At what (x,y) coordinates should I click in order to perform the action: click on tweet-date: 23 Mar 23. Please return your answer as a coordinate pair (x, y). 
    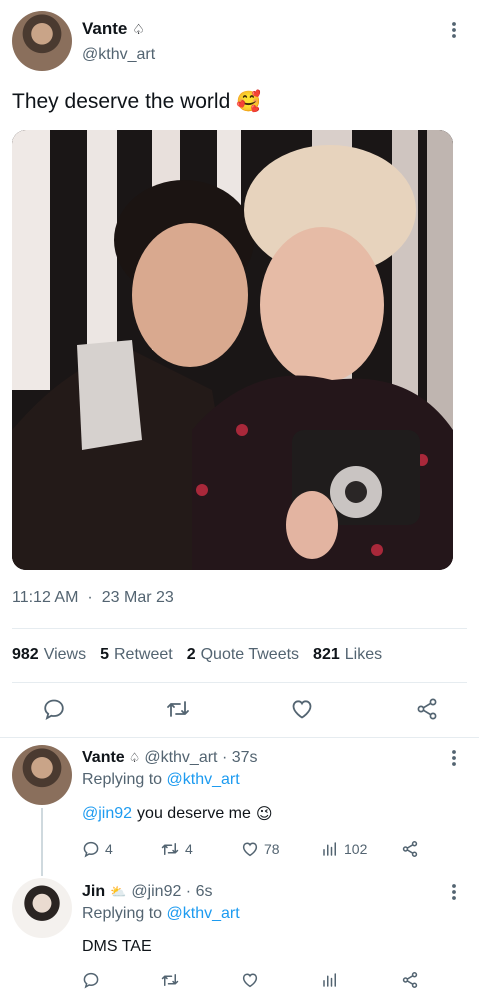
    Looking at the image, I should click on (138, 598).